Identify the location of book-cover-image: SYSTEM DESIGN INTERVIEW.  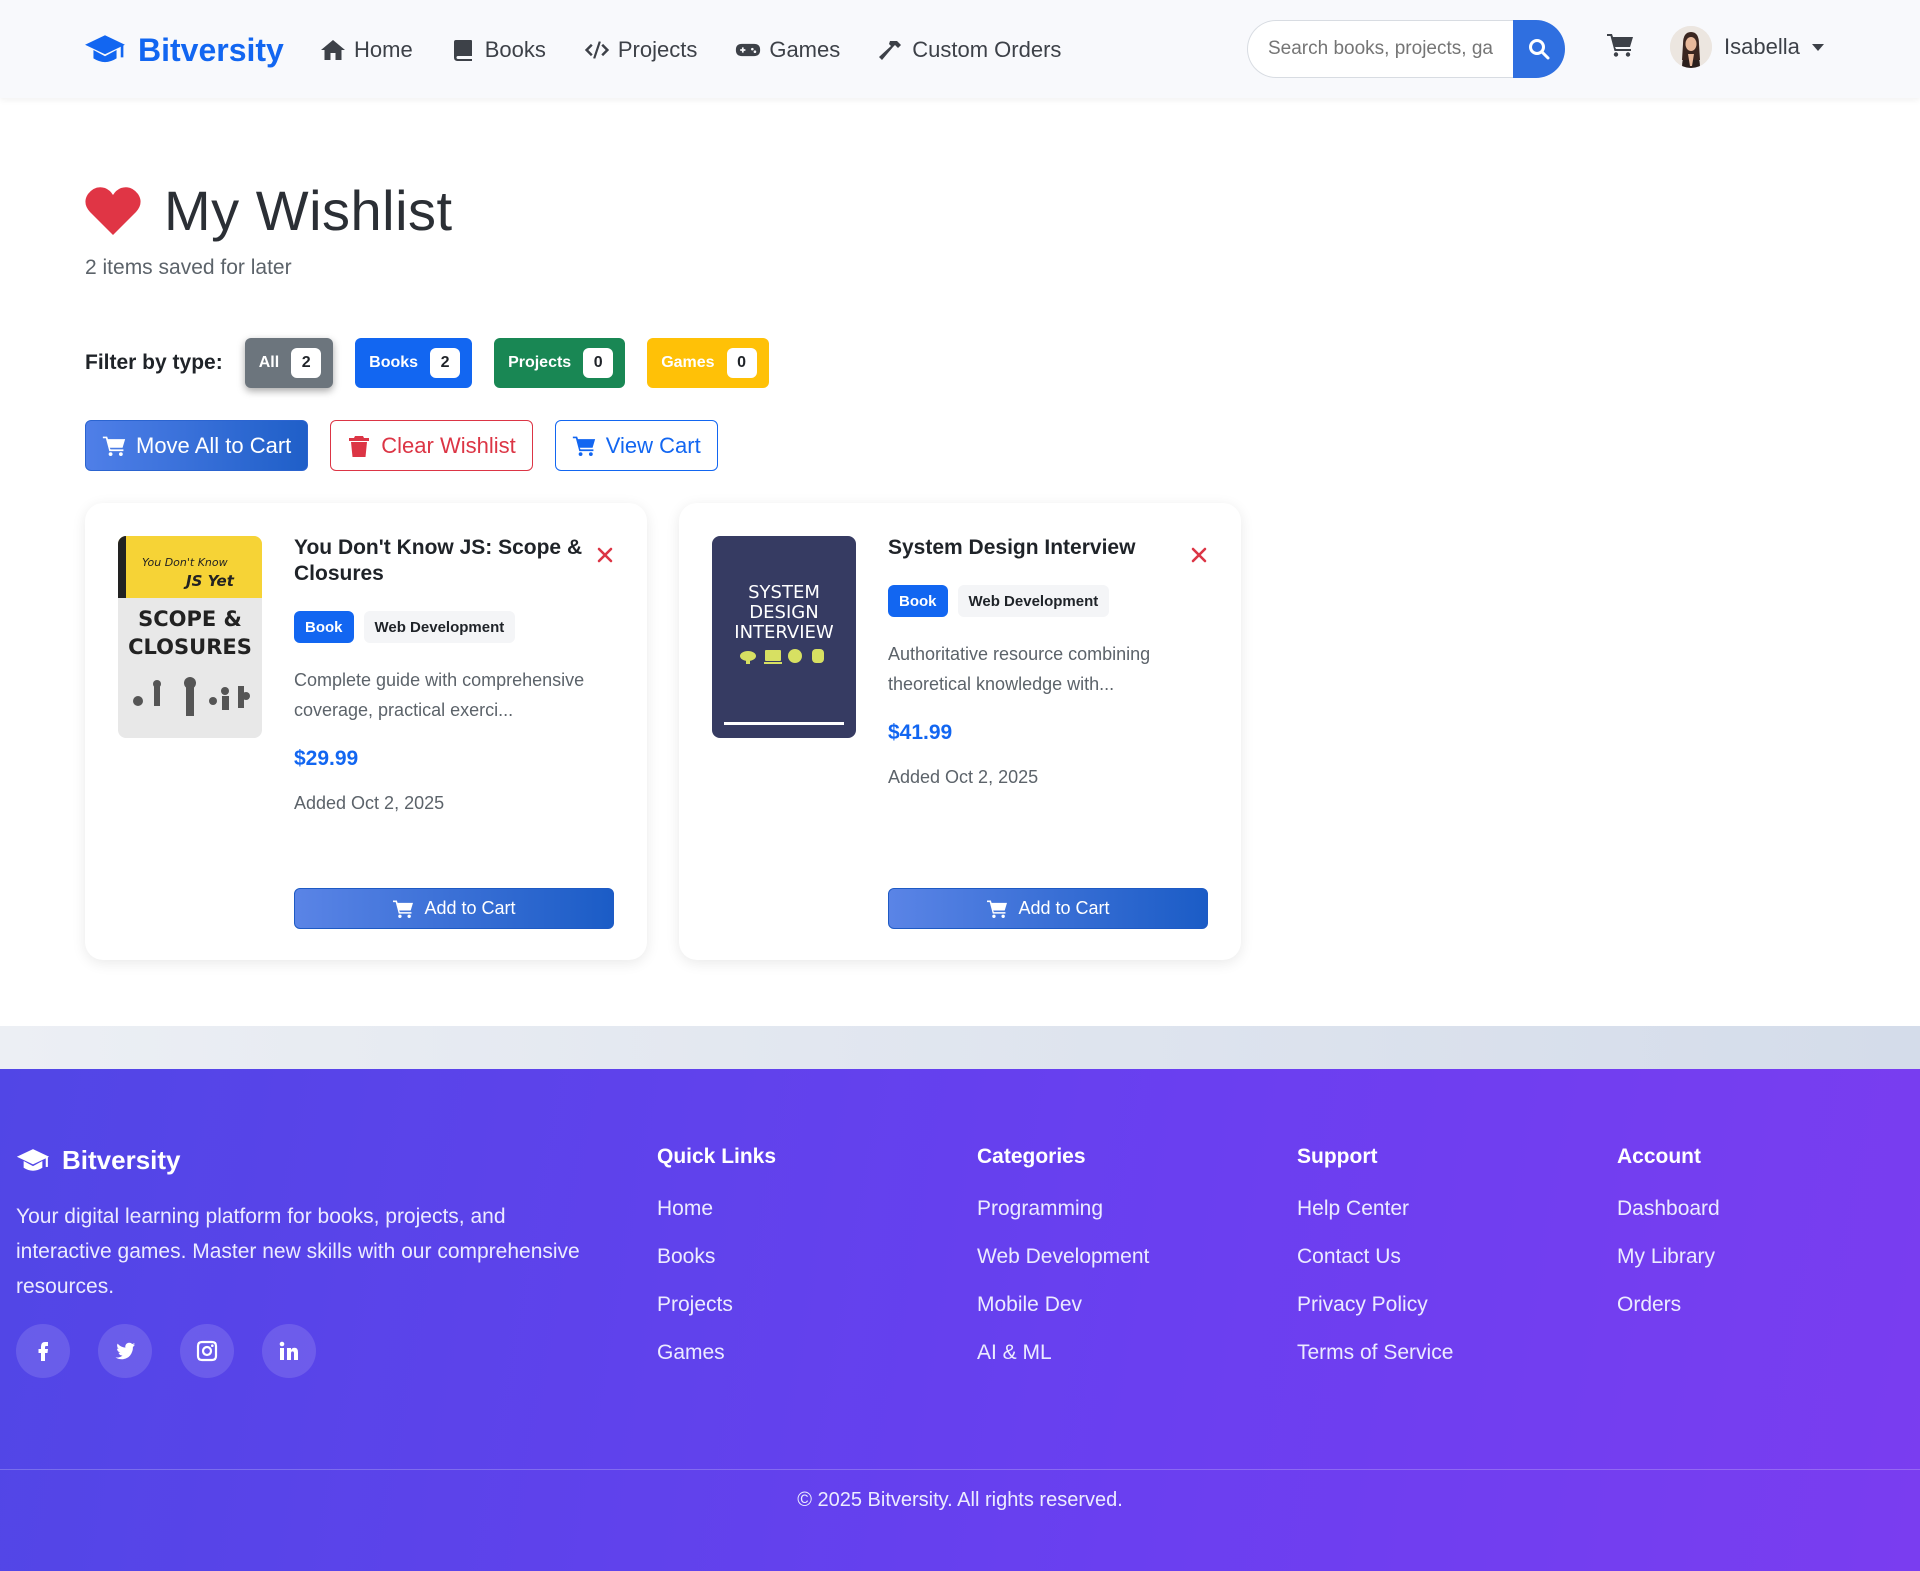
(784, 637).